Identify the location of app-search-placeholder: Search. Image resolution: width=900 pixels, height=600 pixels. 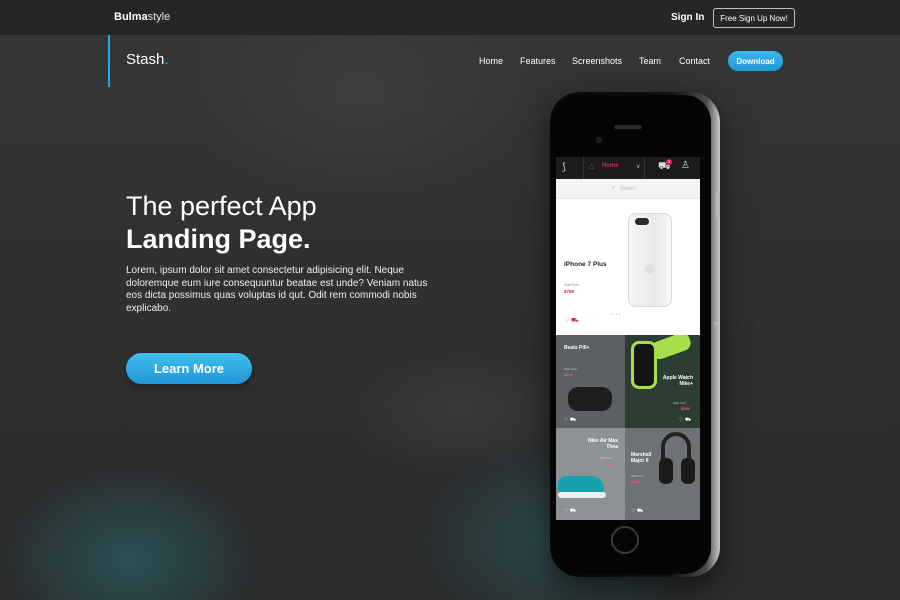
(628, 189).